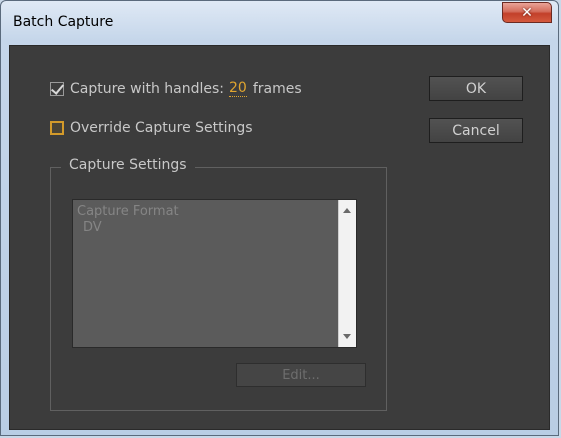  What do you see at coordinates (347, 273) in the screenshot?
I see `list-scrollbar` at bounding box center [347, 273].